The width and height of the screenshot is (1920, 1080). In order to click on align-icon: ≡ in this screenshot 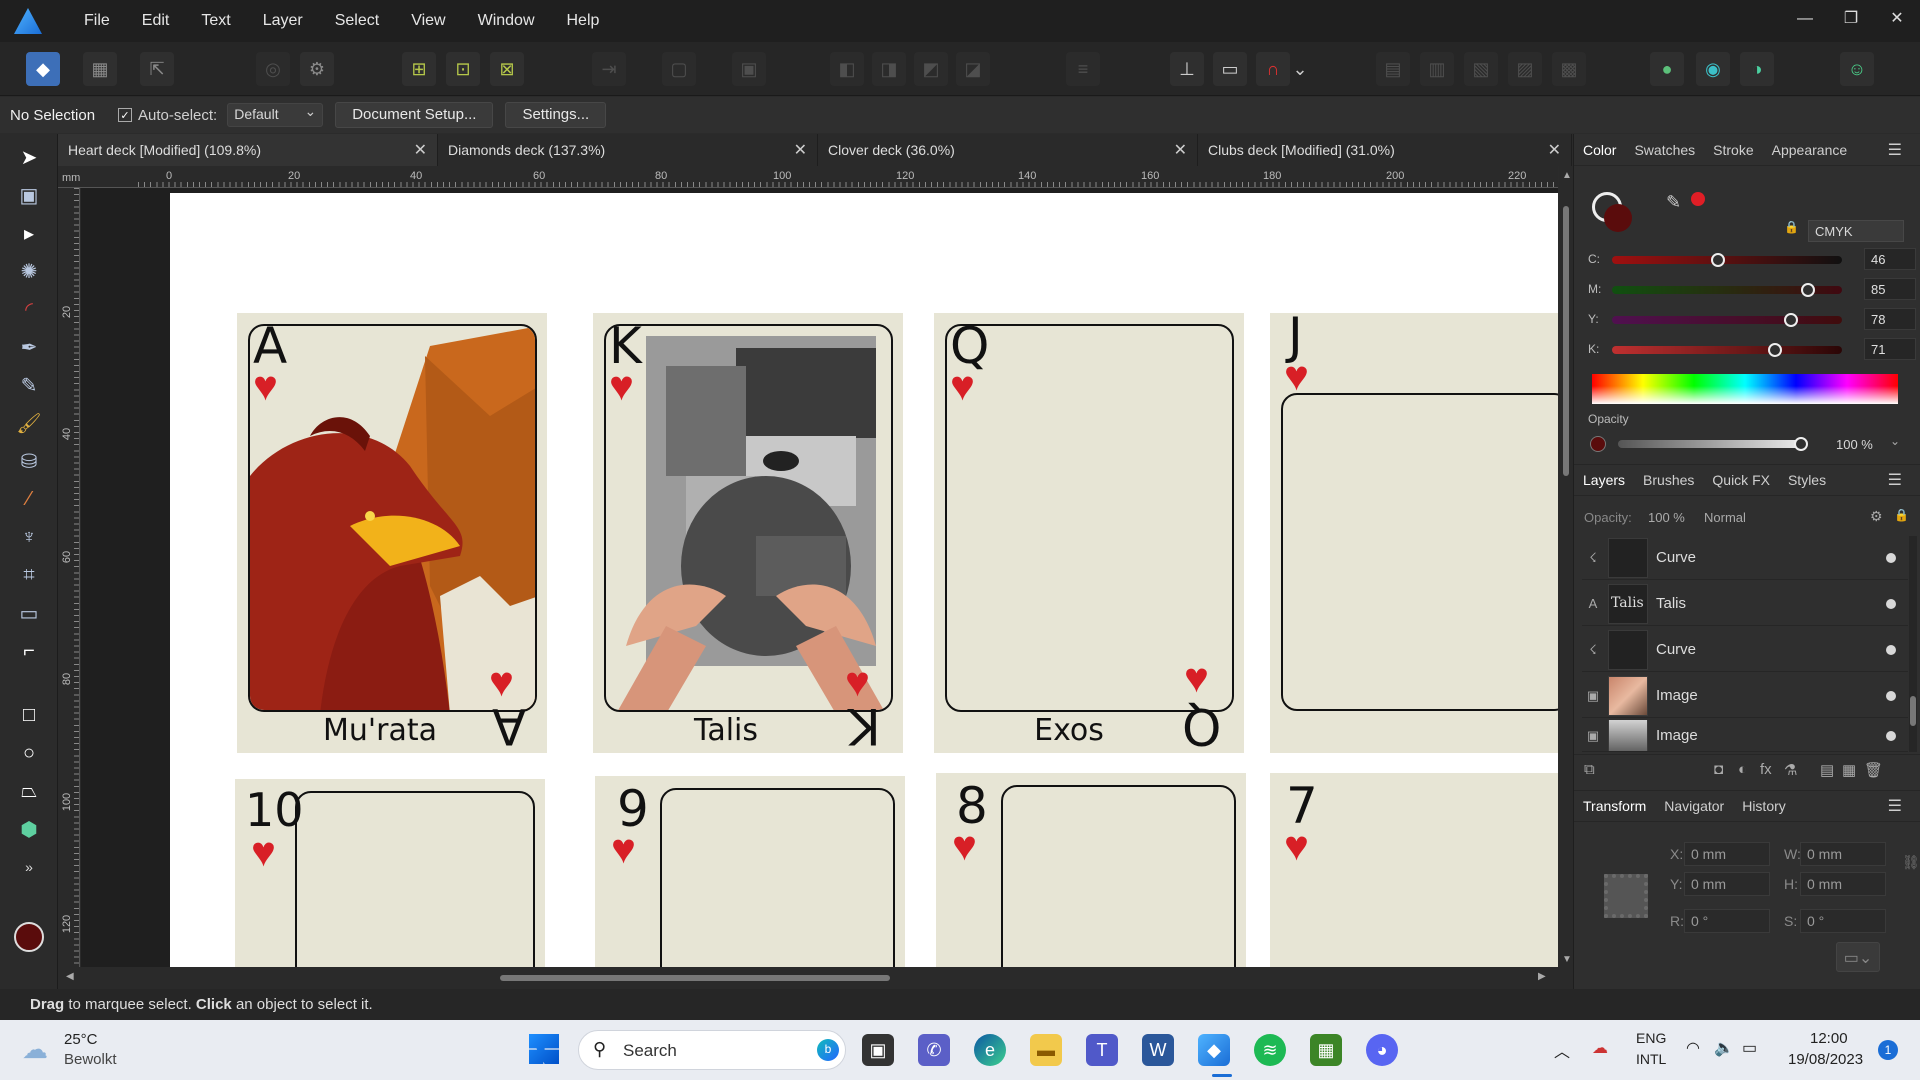, I will do `click(1083, 69)`.